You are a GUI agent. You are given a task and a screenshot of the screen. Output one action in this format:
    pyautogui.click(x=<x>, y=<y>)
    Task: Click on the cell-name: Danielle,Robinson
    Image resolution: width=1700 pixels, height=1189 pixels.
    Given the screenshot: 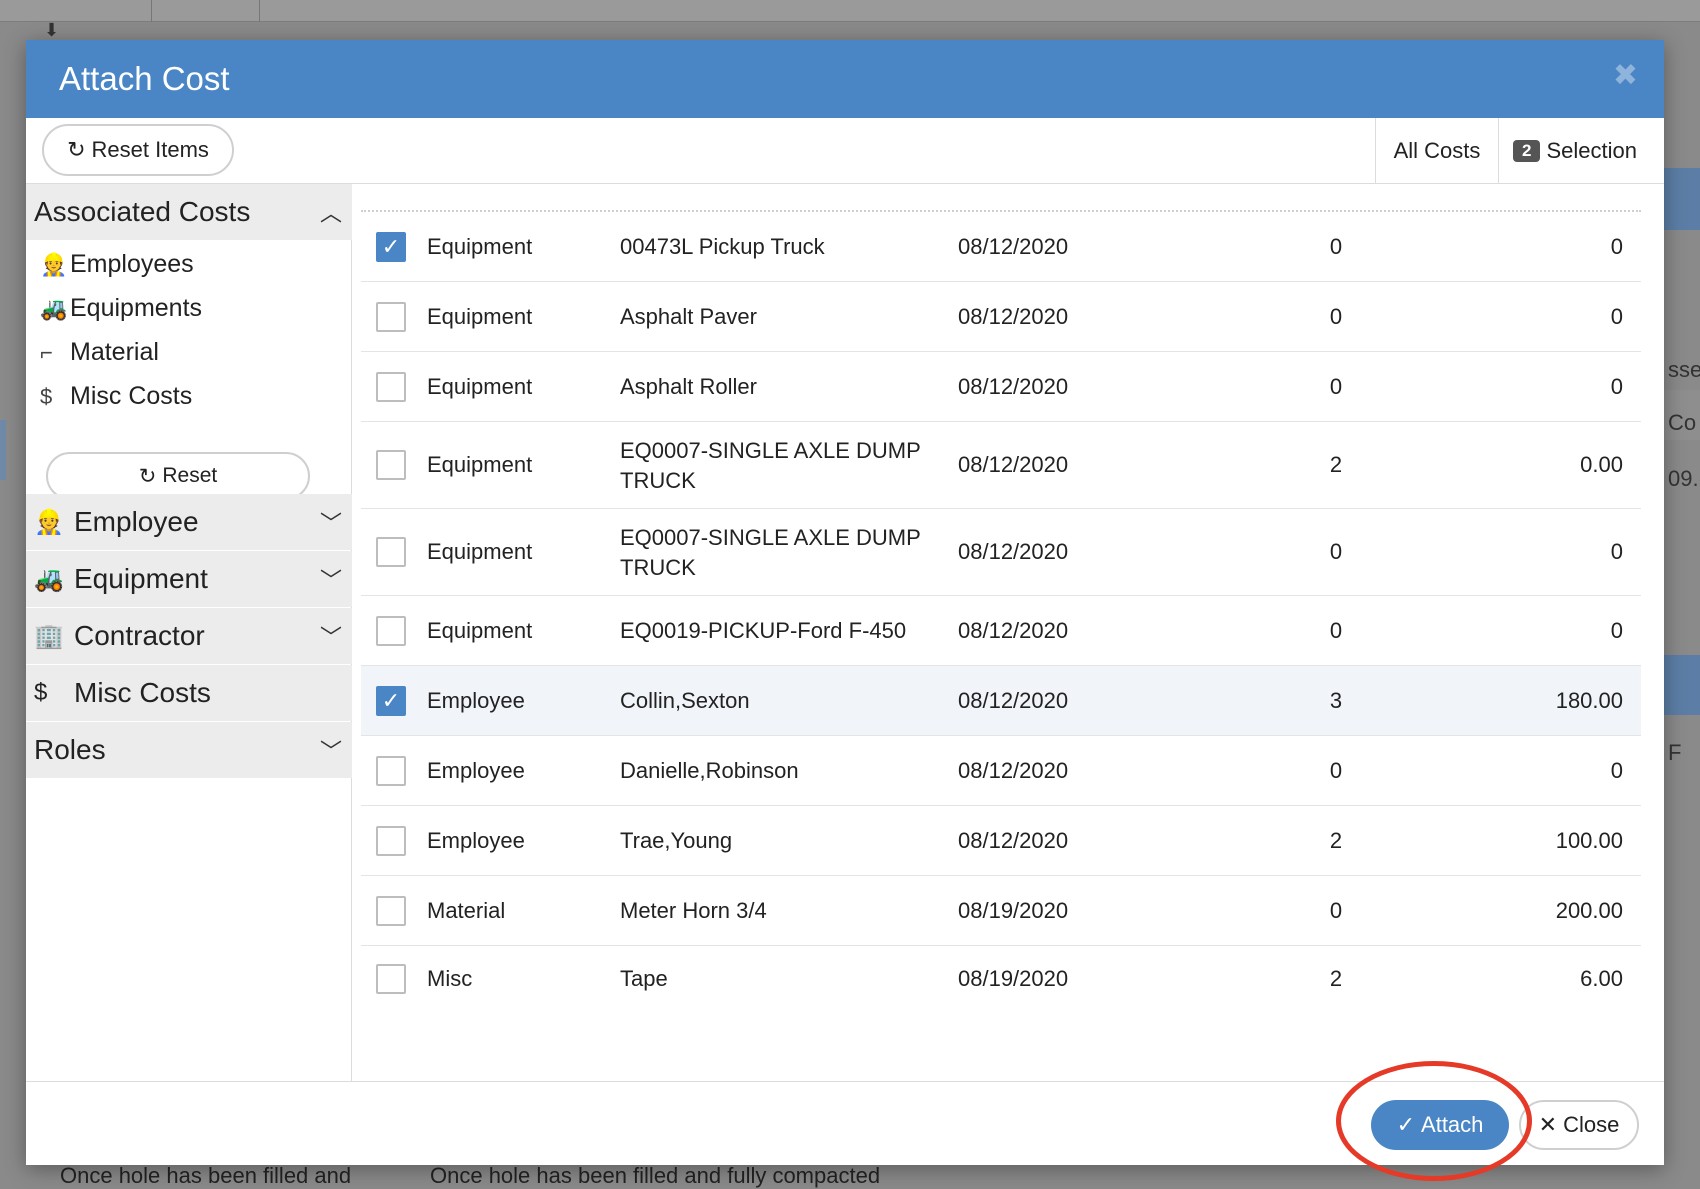 What is the action you would take?
    pyautogui.click(x=709, y=770)
    